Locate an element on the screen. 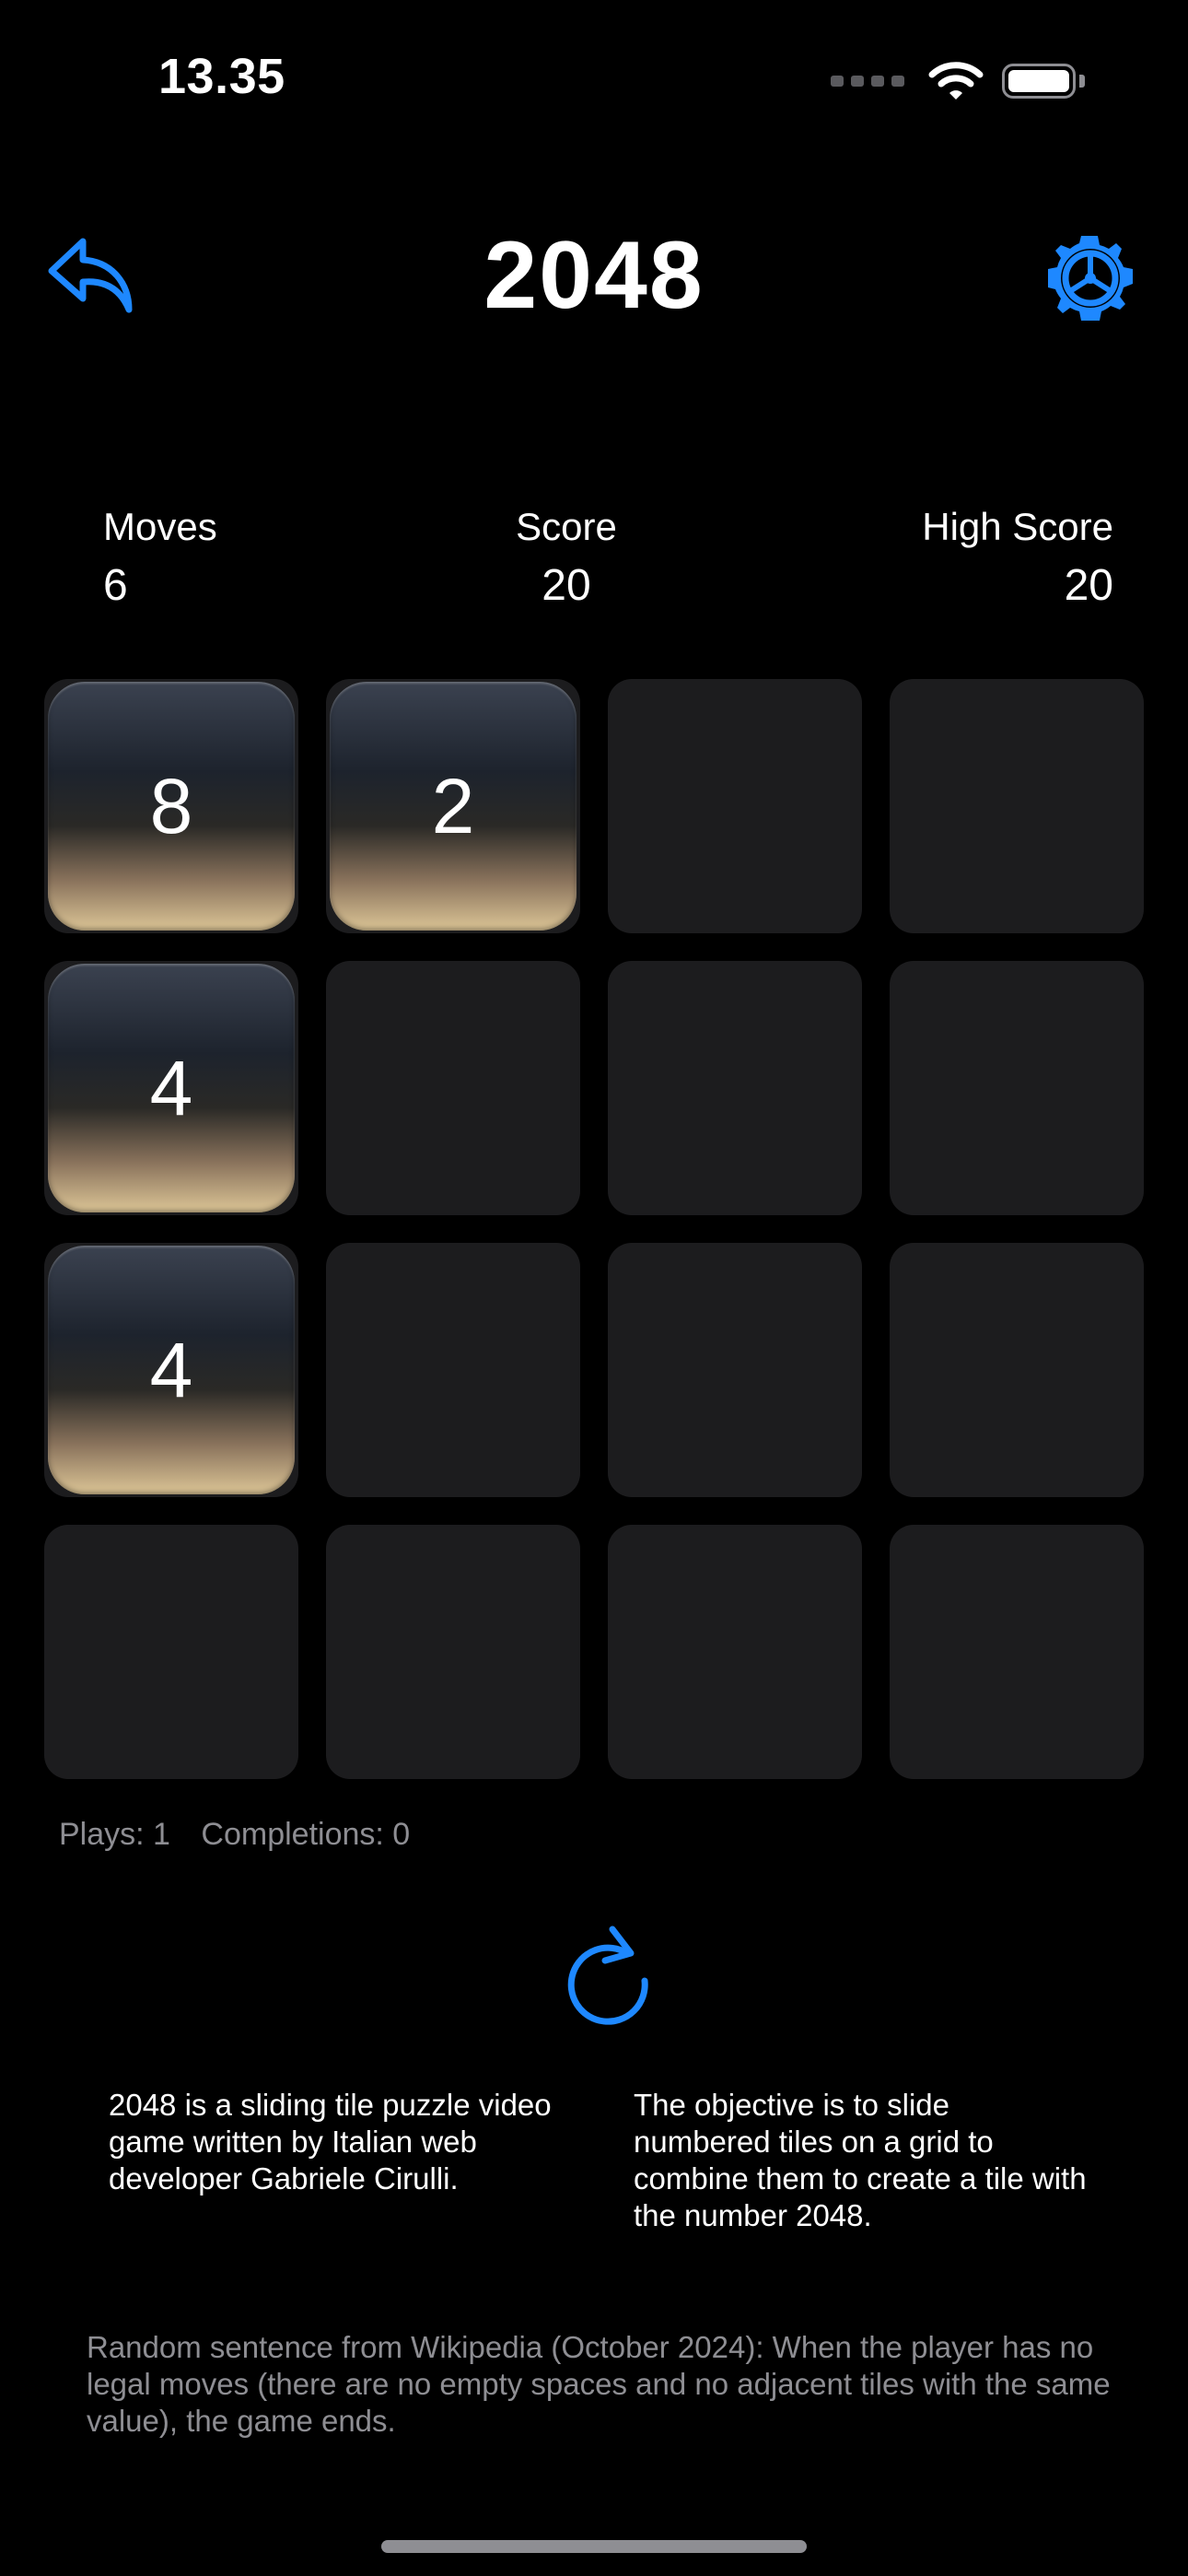  board-cell: 8 is located at coordinates (171, 806).